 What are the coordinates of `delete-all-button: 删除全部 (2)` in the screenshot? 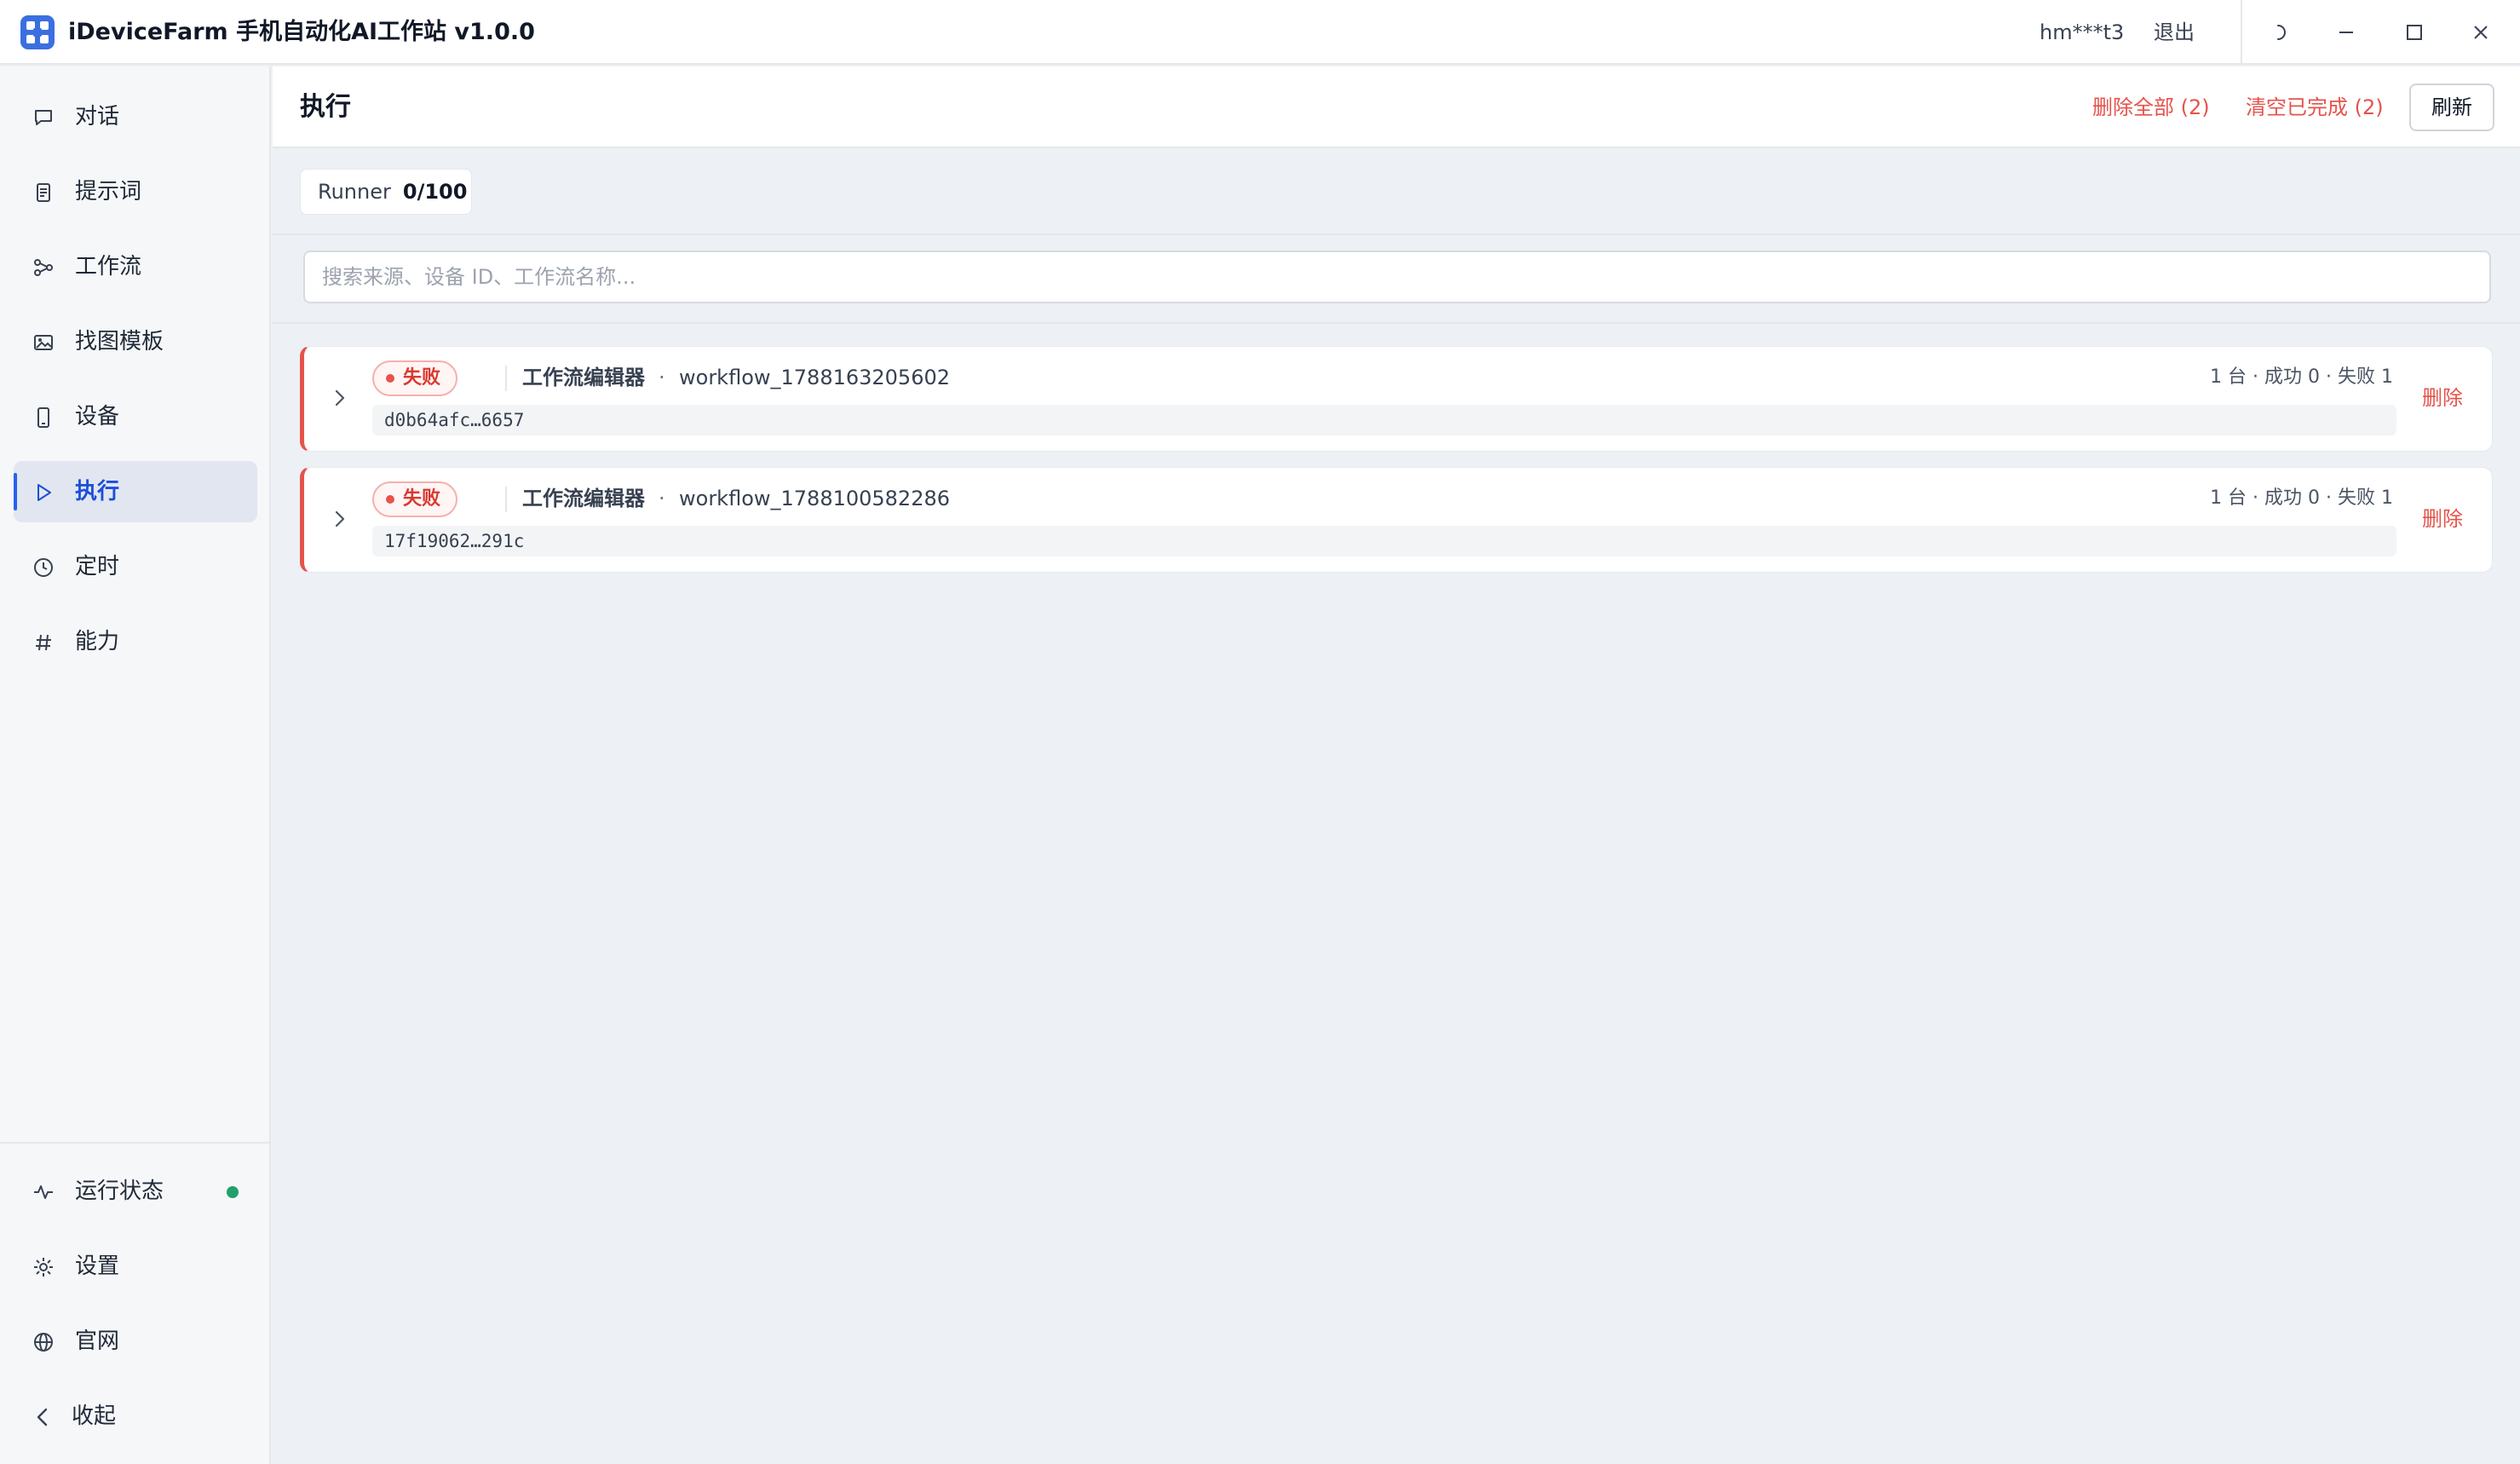 It's located at (2151, 107).